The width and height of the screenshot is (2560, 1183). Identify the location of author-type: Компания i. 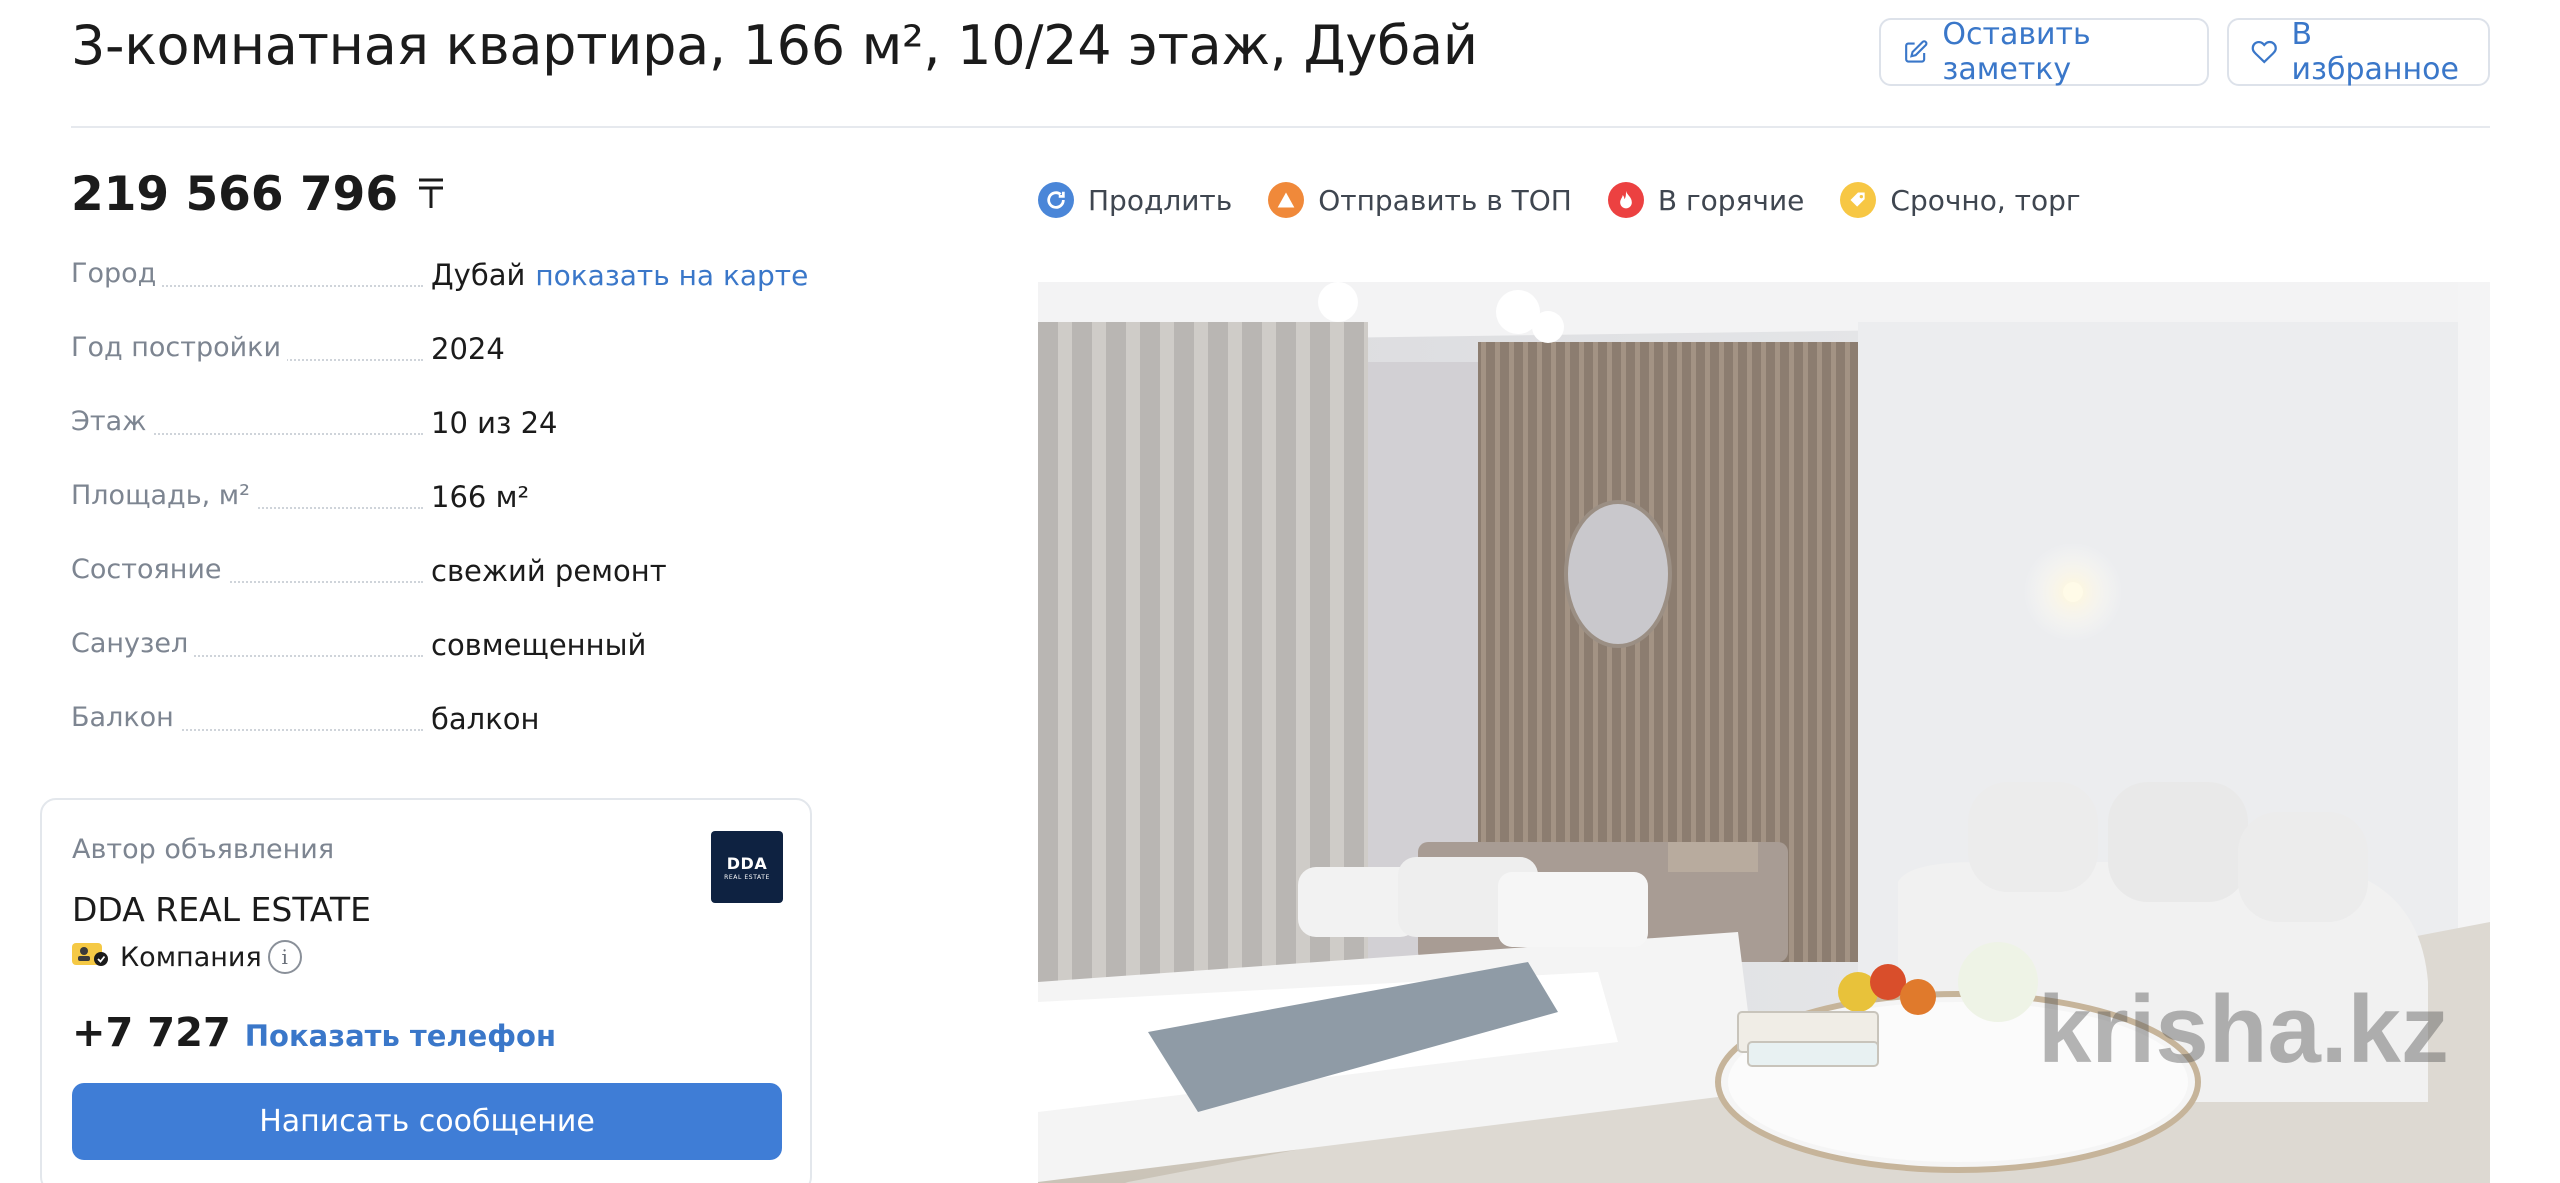
(187, 957).